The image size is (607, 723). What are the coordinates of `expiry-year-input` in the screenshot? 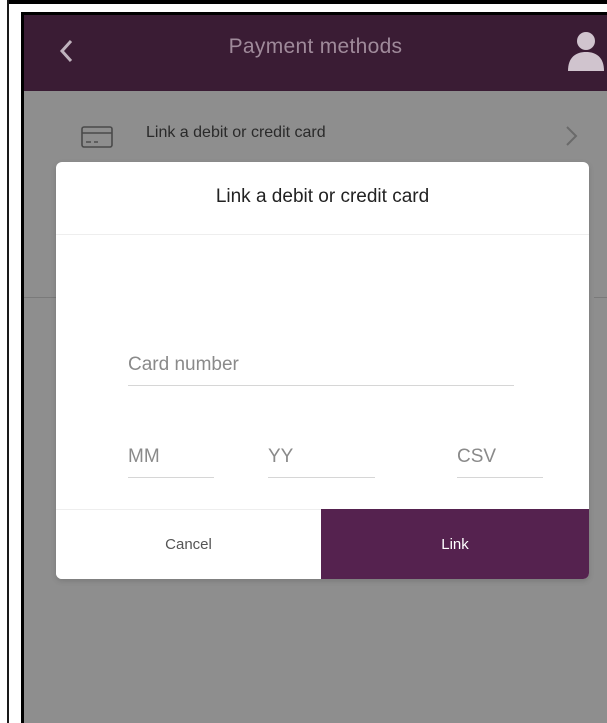 It's located at (321, 456).